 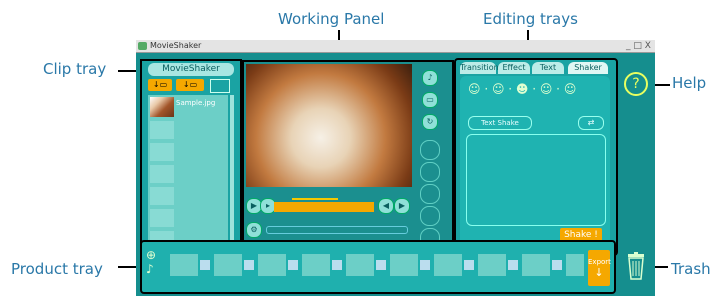 I want to click on clip-list: Sample.jpg, so click(x=188, y=175).